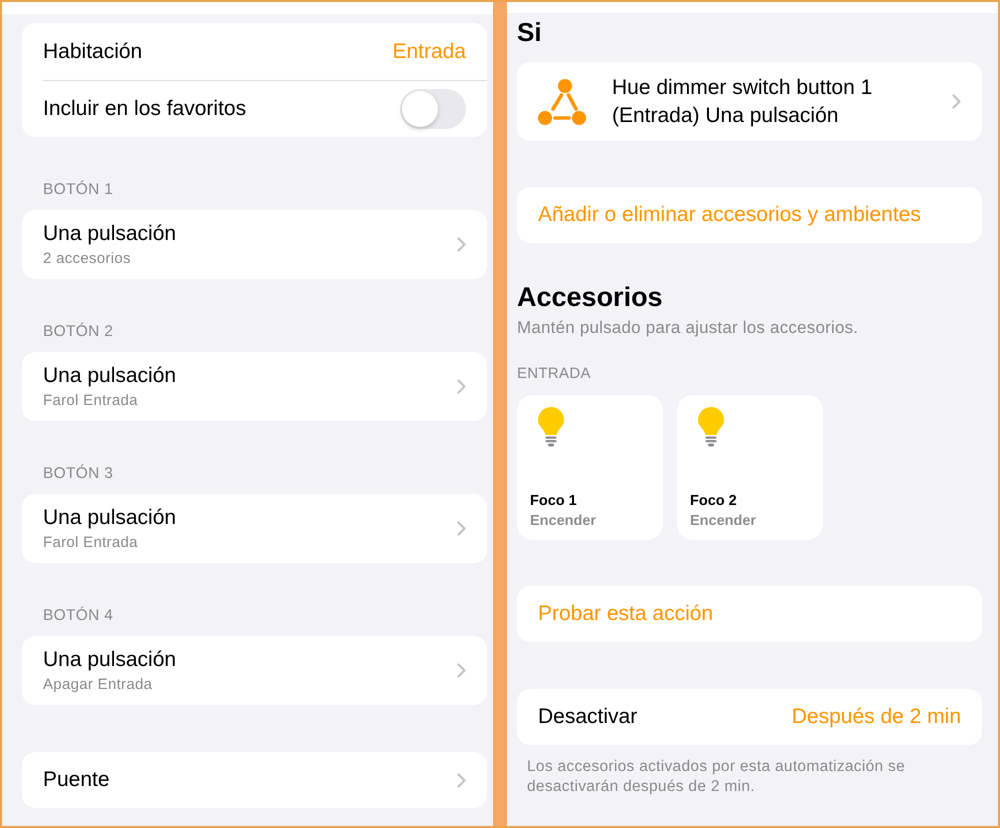 This screenshot has width=1000, height=828. Describe the element at coordinates (562, 101) in the screenshot. I see `connected-nodes-icon` at that location.